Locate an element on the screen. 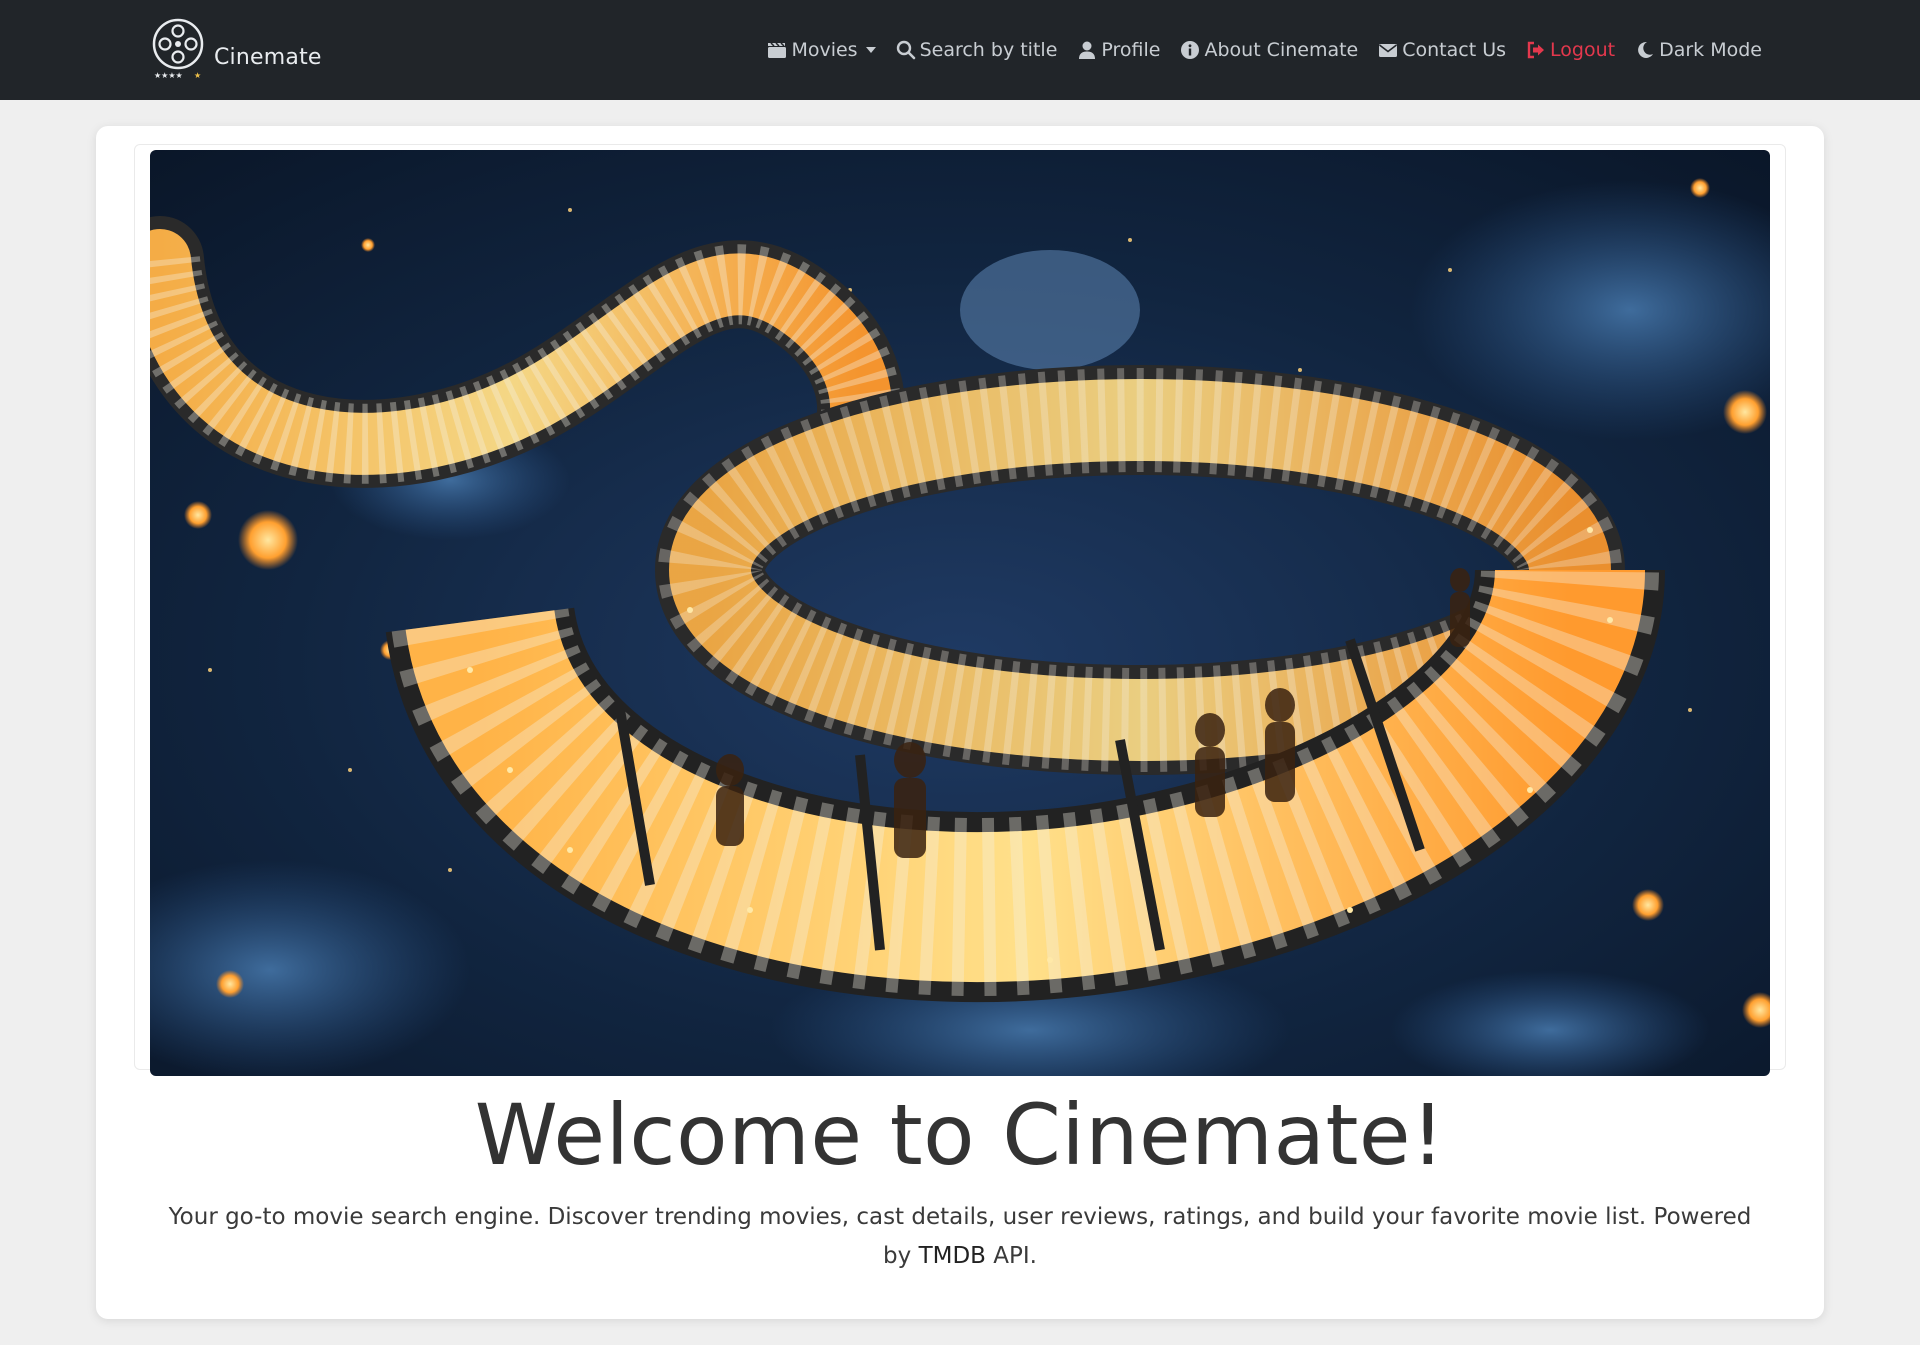  nav-movies-dropdown: Movies is located at coordinates (821, 50).